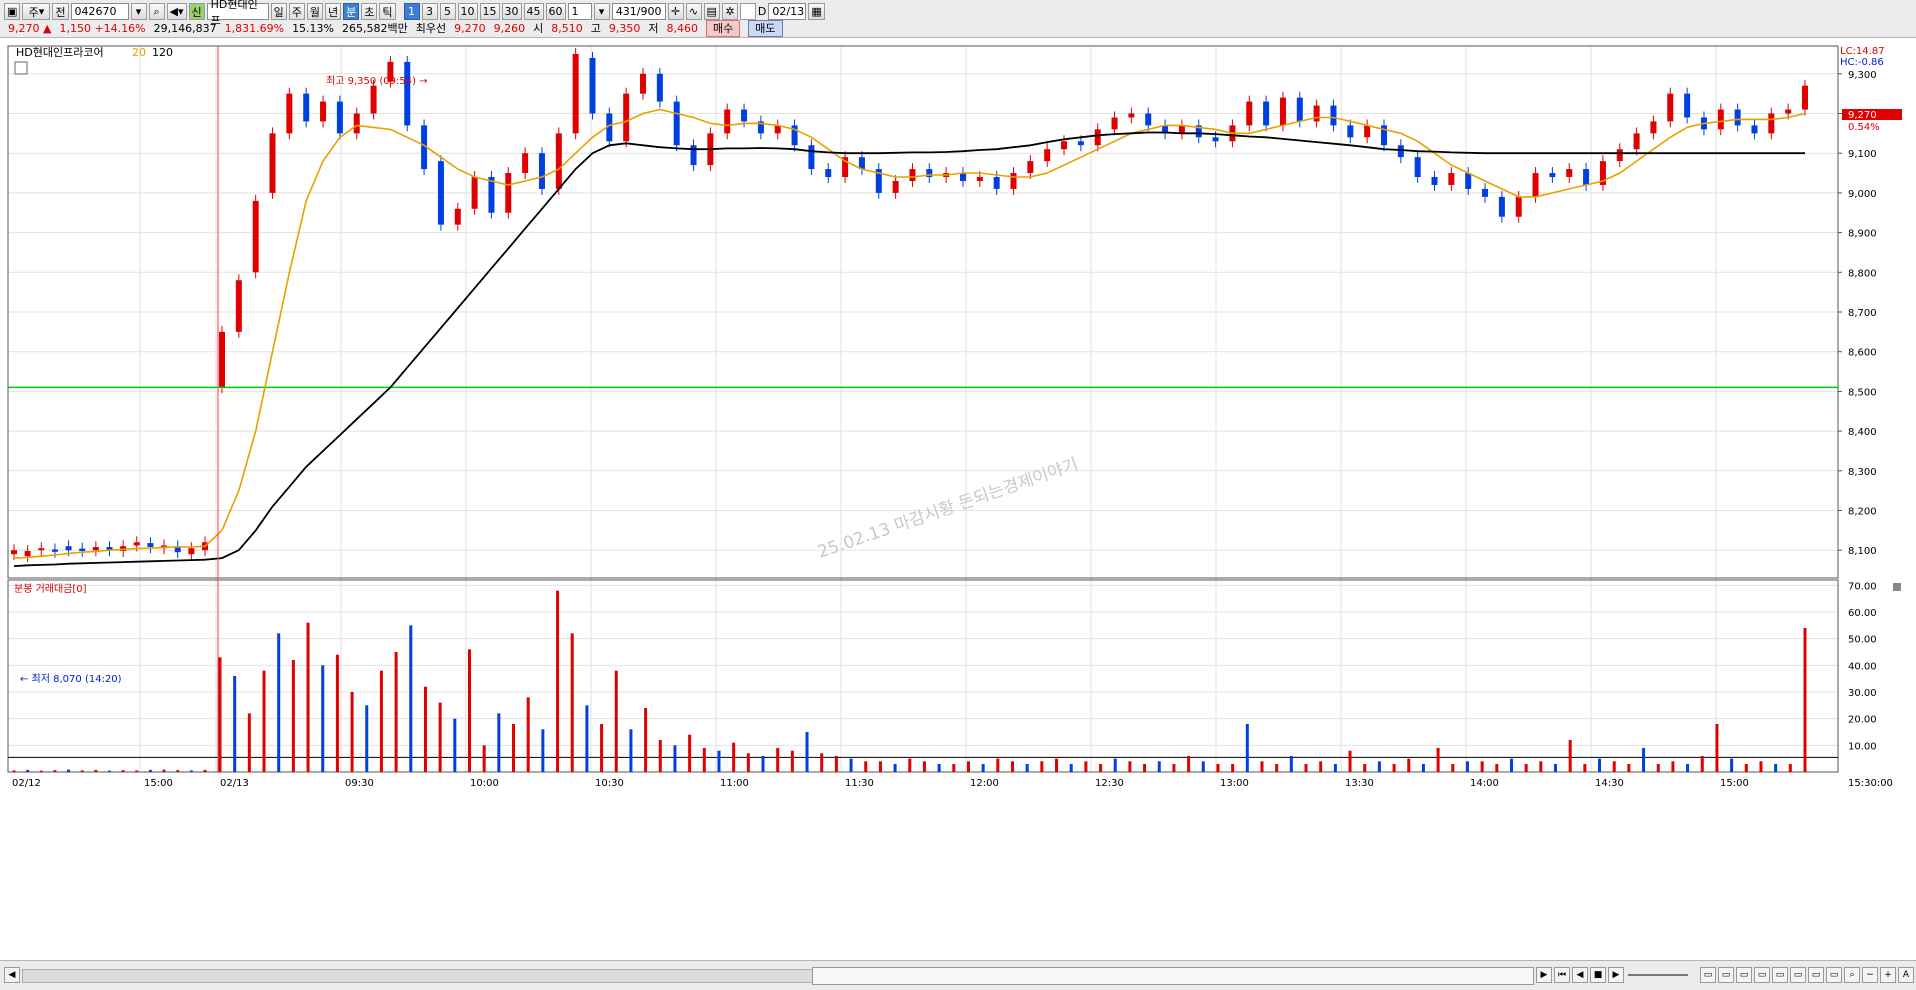  Describe the element at coordinates (1870, 975) in the screenshot. I see `zoom-out-icon: −` at that location.